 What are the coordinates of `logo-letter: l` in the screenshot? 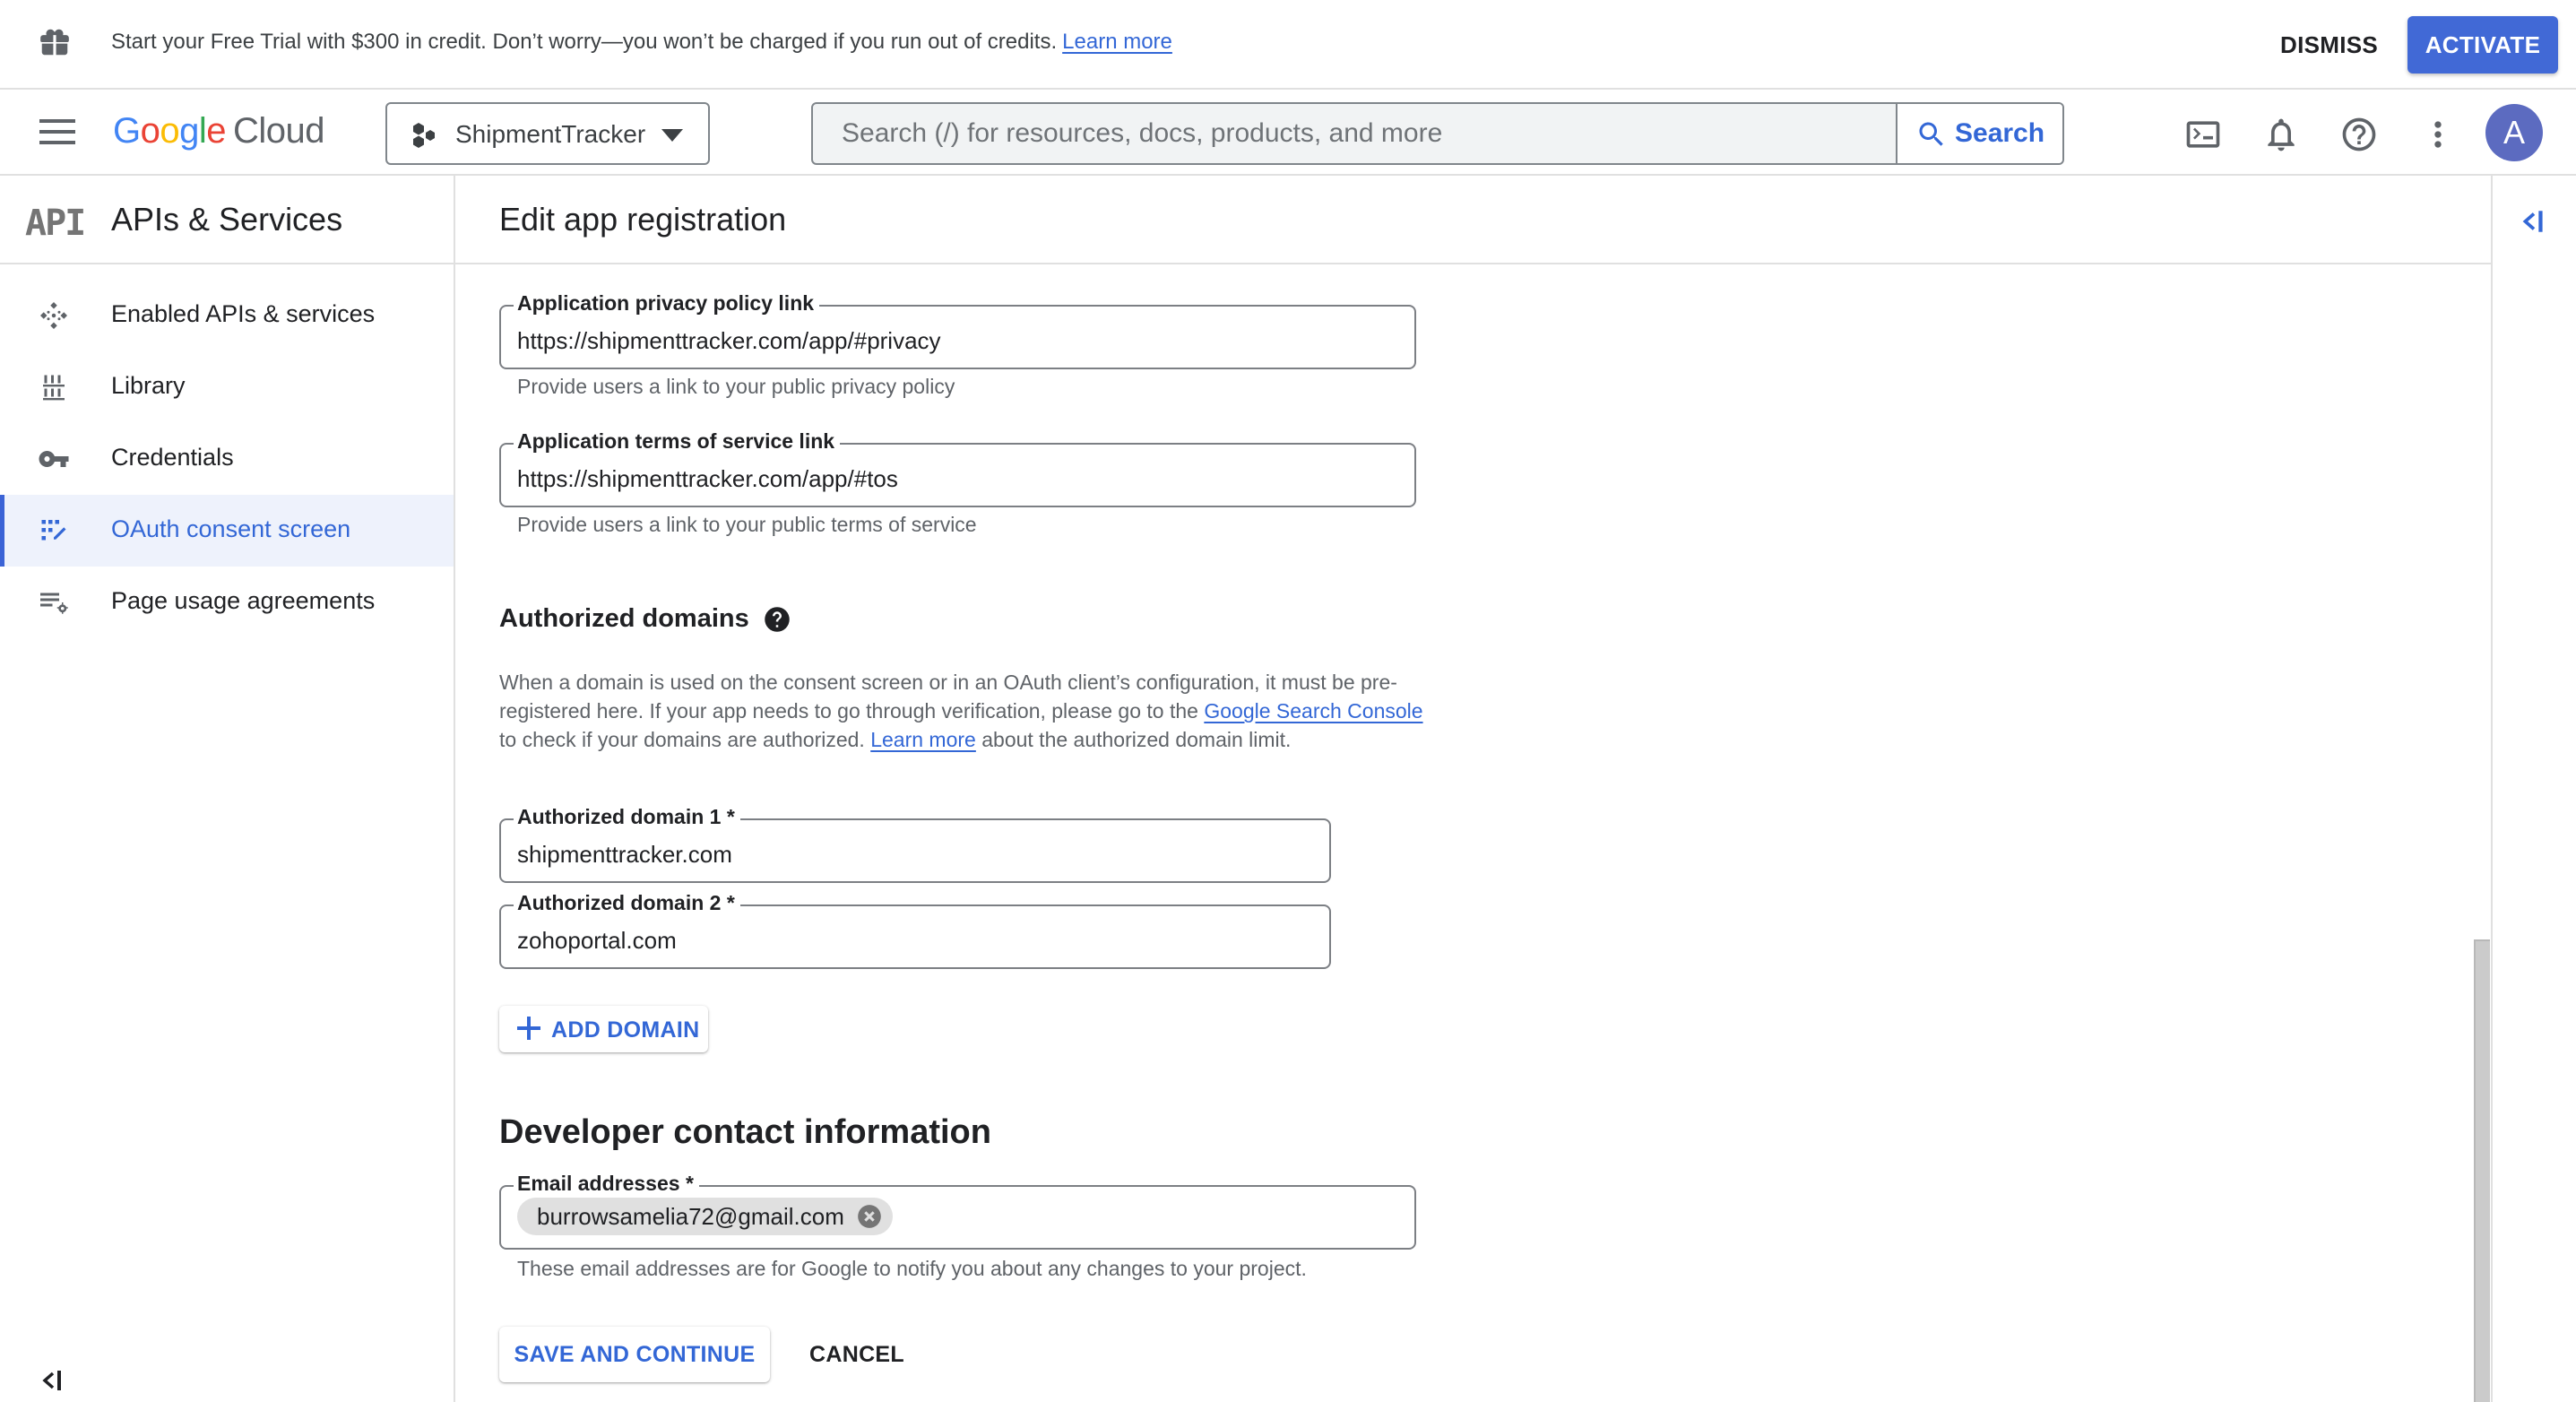 It's located at (202, 131).